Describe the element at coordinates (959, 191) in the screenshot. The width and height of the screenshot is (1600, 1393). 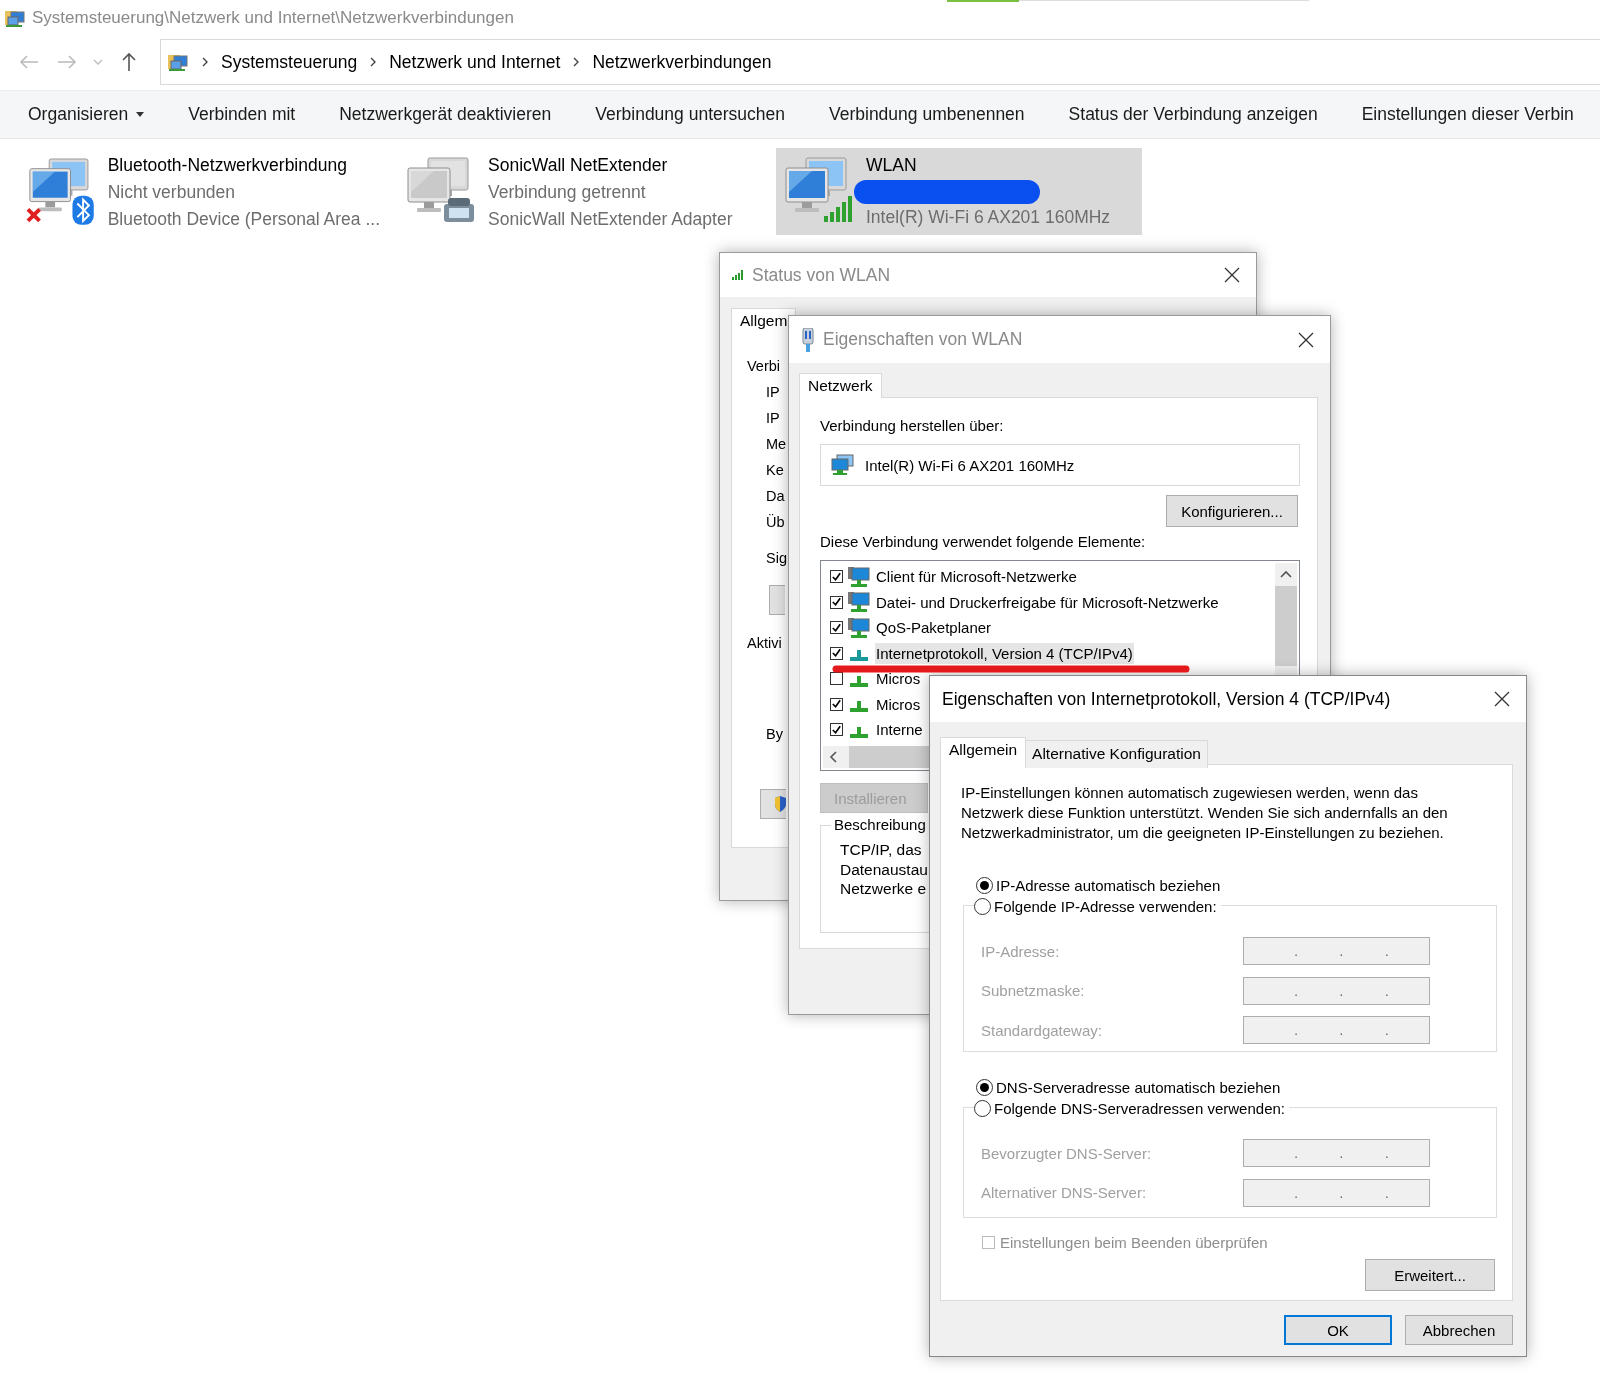
I see `connection-item: WLAN Intel(R) Wi-Fi 6 AX201 160MHz` at that location.